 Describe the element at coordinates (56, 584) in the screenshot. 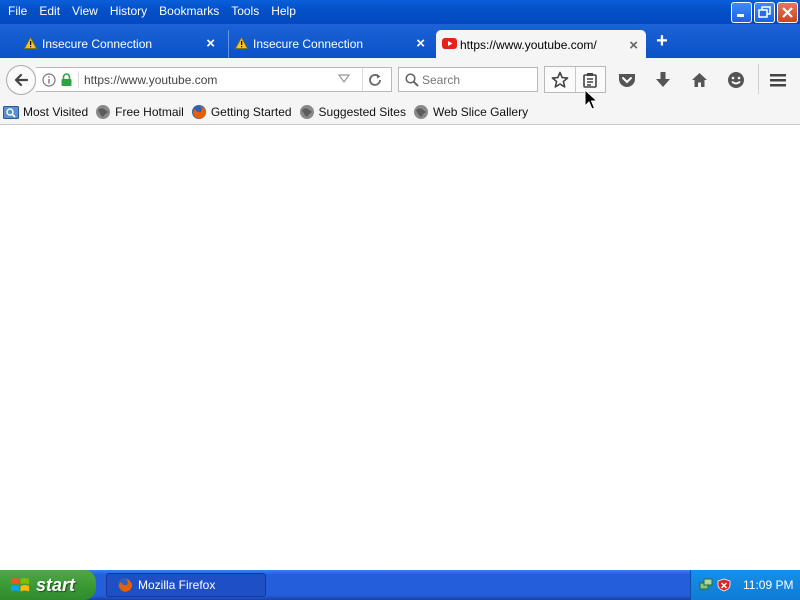

I see `start-label: start` at that location.